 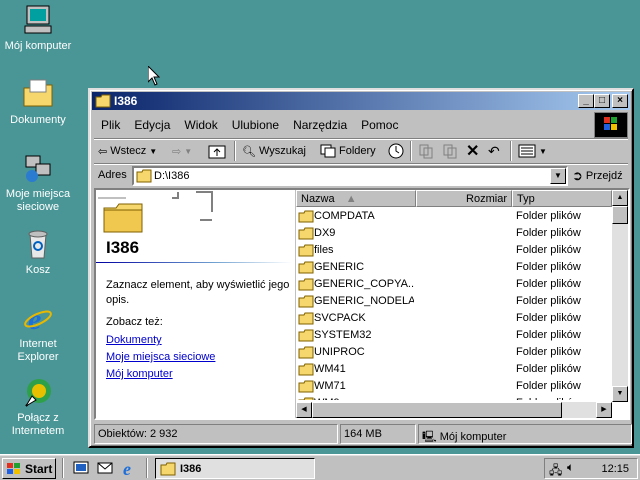 What do you see at coordinates (494, 151) in the screenshot?
I see `undo-button: ↶` at bounding box center [494, 151].